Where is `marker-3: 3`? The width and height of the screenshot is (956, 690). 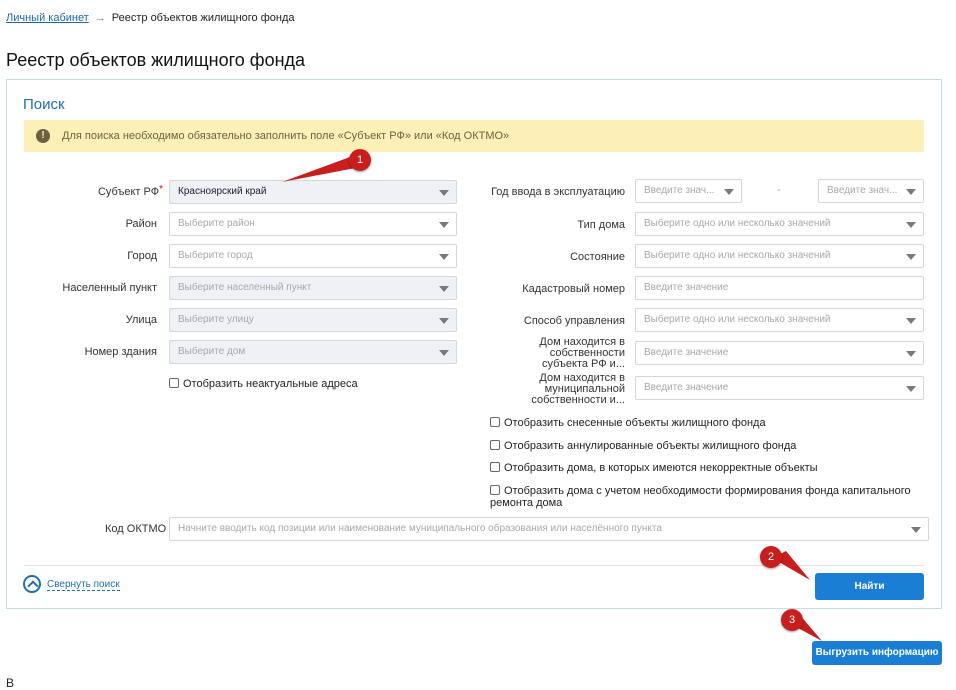 marker-3: 3 is located at coordinates (792, 620).